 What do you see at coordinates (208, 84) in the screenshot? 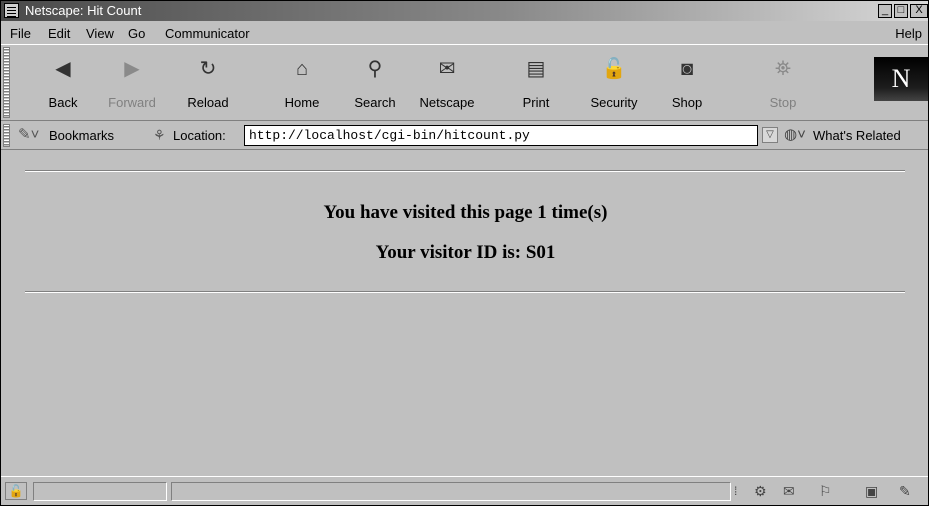
I see `reload-button: ↻ Reload` at bounding box center [208, 84].